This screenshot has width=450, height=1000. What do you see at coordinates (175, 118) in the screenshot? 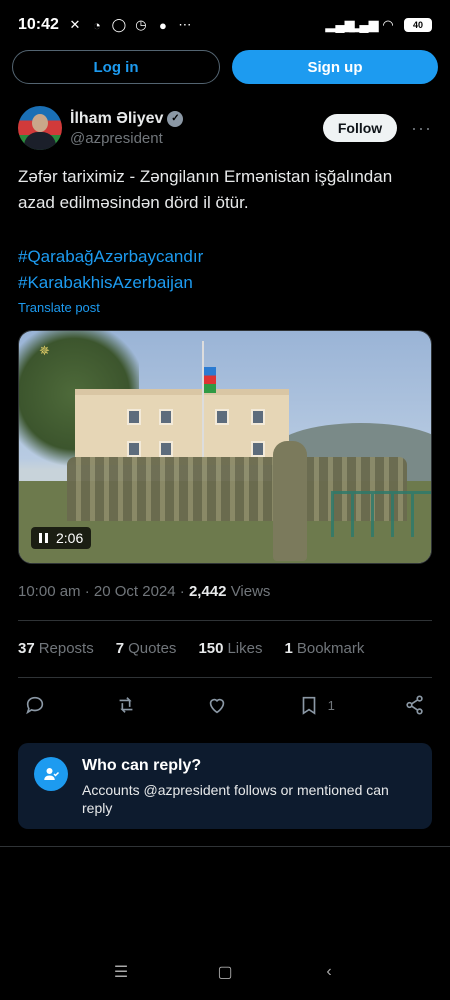
I see `verified-badge-icon: ✓` at bounding box center [175, 118].